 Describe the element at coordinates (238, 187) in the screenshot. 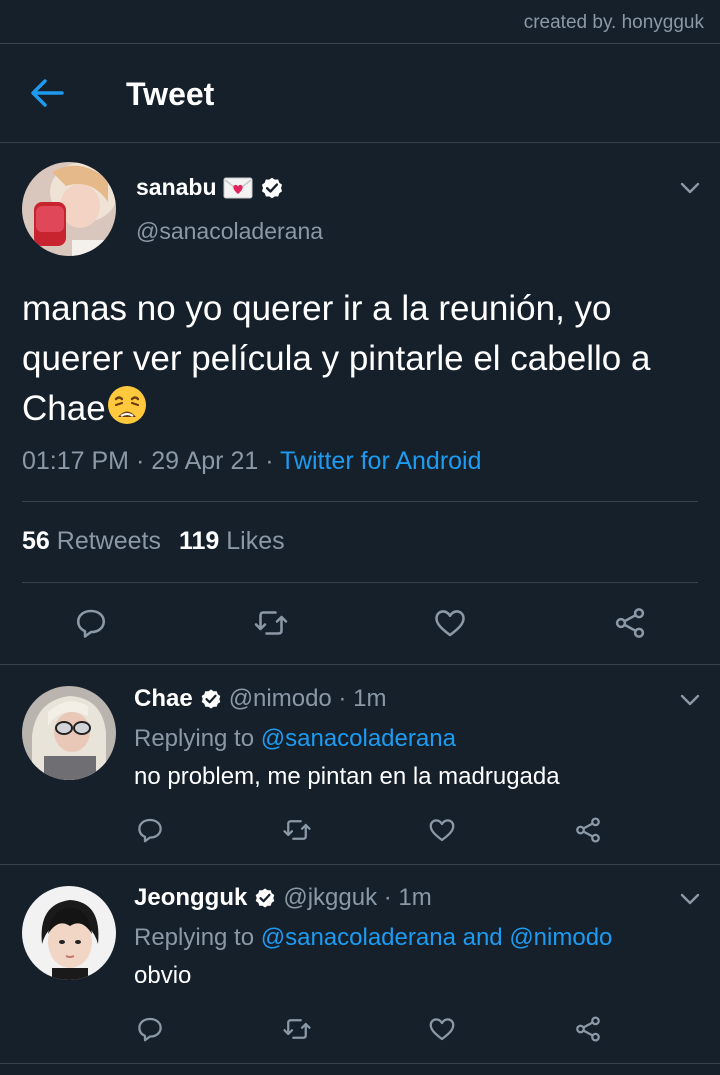

I see `love-letter-emoji-icon` at that location.